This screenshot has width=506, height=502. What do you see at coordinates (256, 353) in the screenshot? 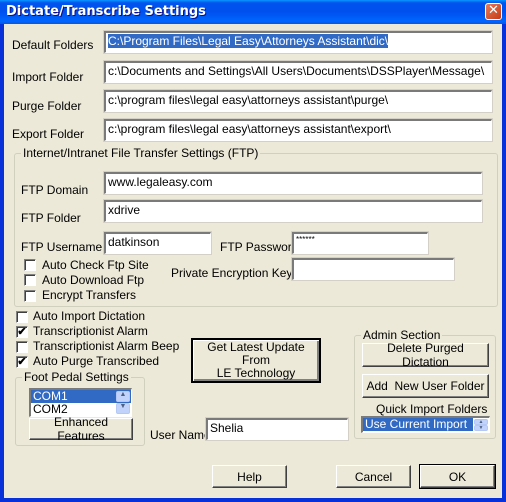
I see `update-button-line1: Get Latest Update From` at bounding box center [256, 353].